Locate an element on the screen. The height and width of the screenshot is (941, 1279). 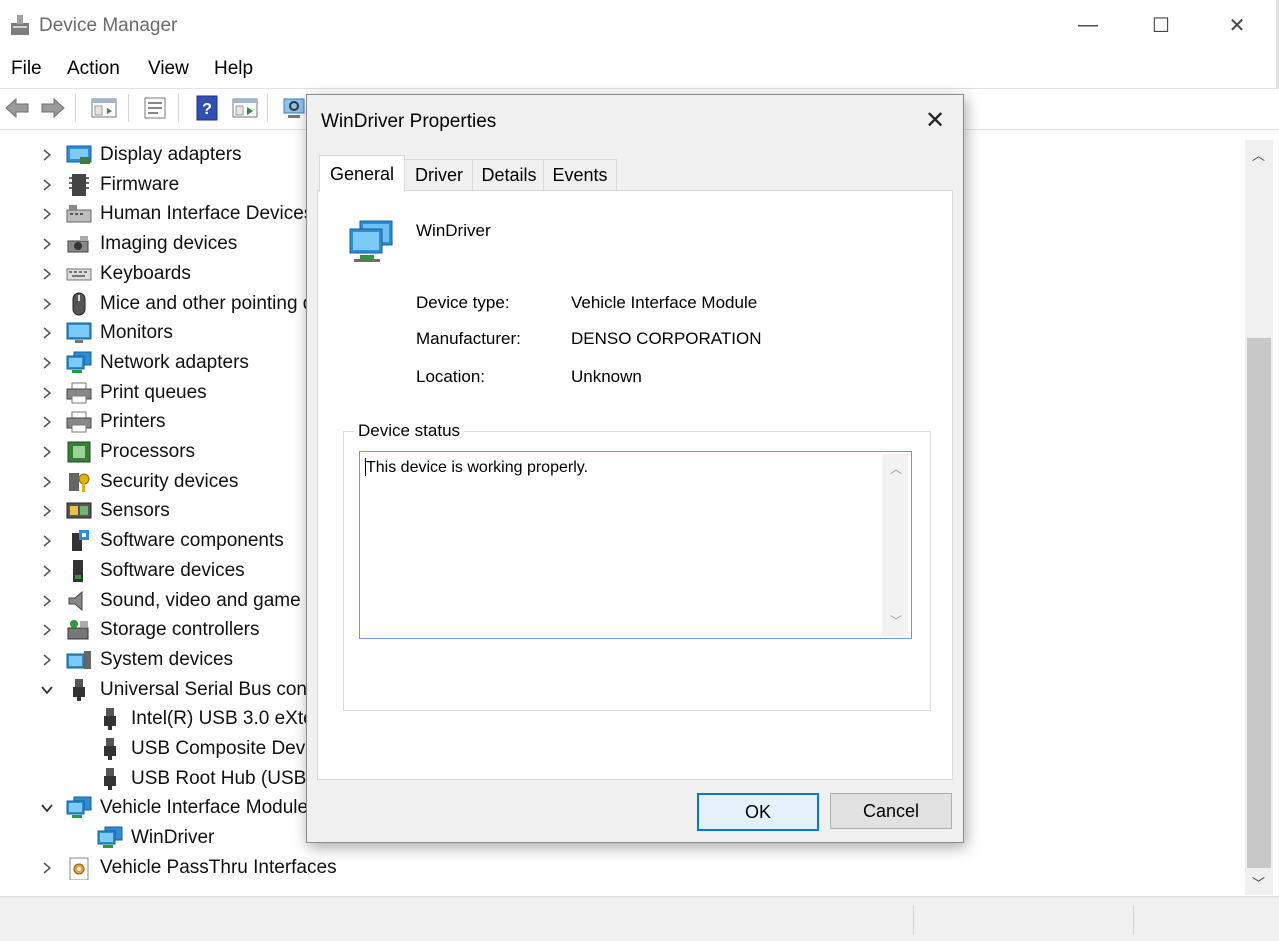
tree-item-label: Software components is located at coordinates (192, 540).